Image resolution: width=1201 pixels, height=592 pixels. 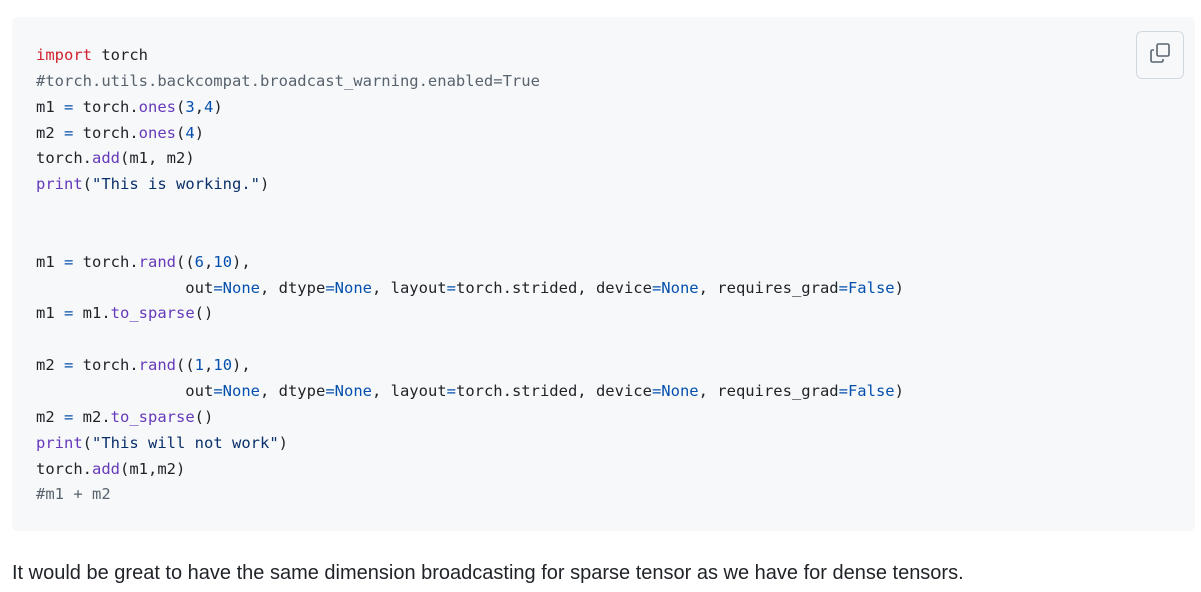 What do you see at coordinates (470, 314) in the screenshot?
I see `code-line: m1 = m1.to_sparse()` at bounding box center [470, 314].